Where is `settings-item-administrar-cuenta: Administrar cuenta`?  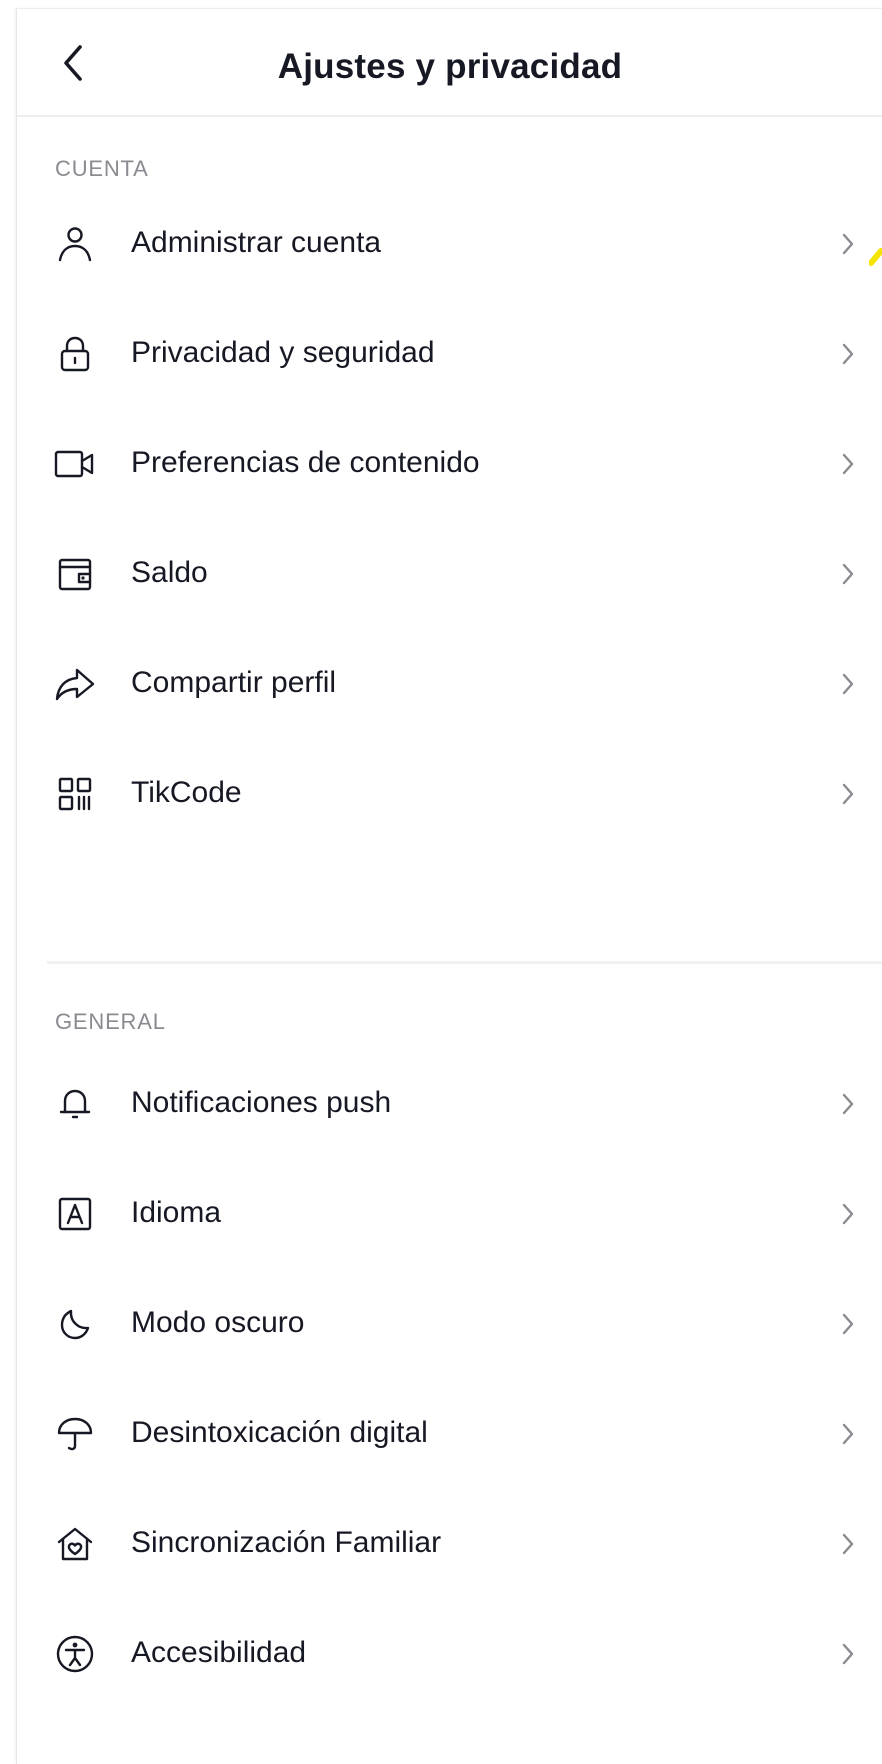 settings-item-administrar-cuenta: Administrar cuenta is located at coordinates (449, 244).